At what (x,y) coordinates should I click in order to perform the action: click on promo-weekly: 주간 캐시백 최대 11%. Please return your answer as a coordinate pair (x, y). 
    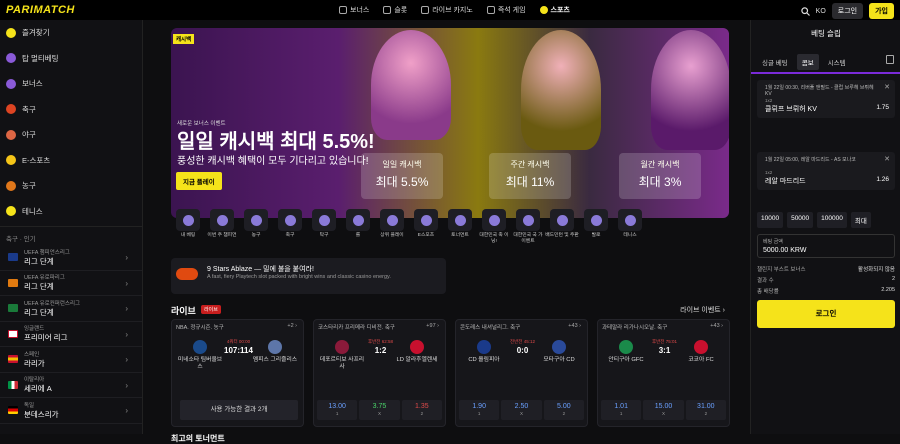
    Looking at the image, I should click on (530, 176).